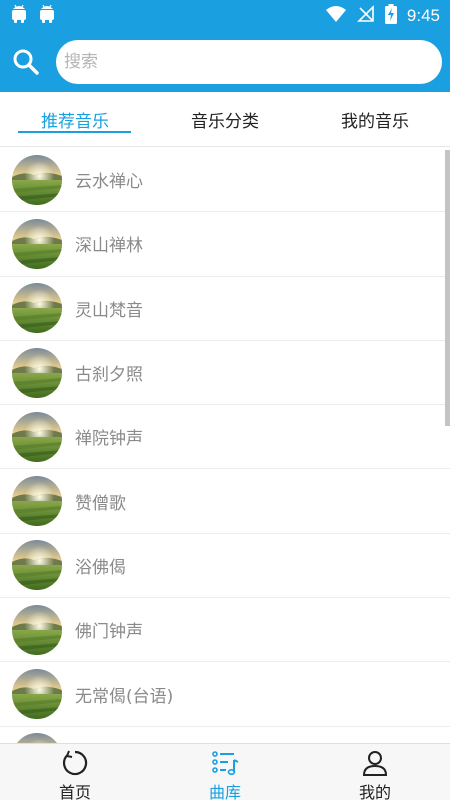  What do you see at coordinates (365, 16) in the screenshot?
I see `no-signal-icon` at bounding box center [365, 16].